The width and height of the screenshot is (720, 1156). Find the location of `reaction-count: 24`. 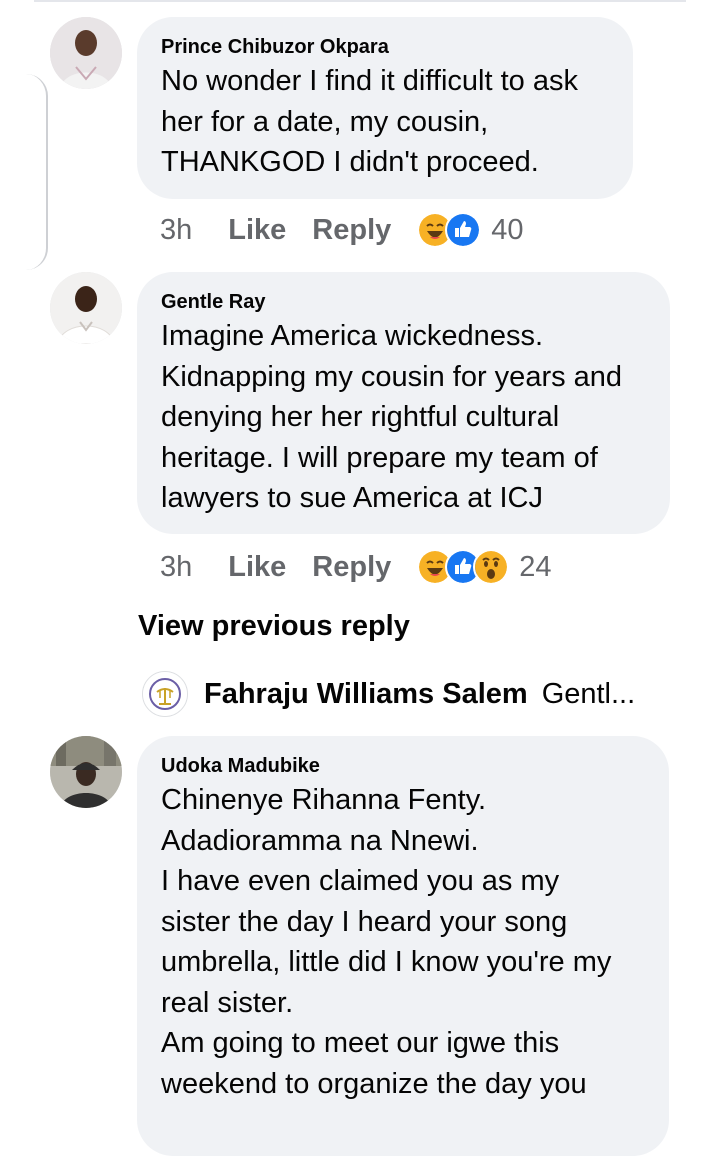

reaction-count: 24 is located at coordinates (535, 567).